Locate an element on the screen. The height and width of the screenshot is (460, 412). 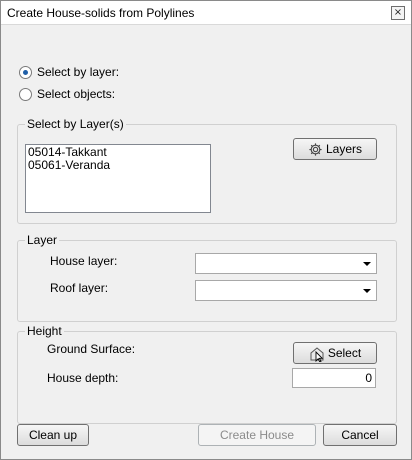
roof-layer-dropdown is located at coordinates (286, 290).